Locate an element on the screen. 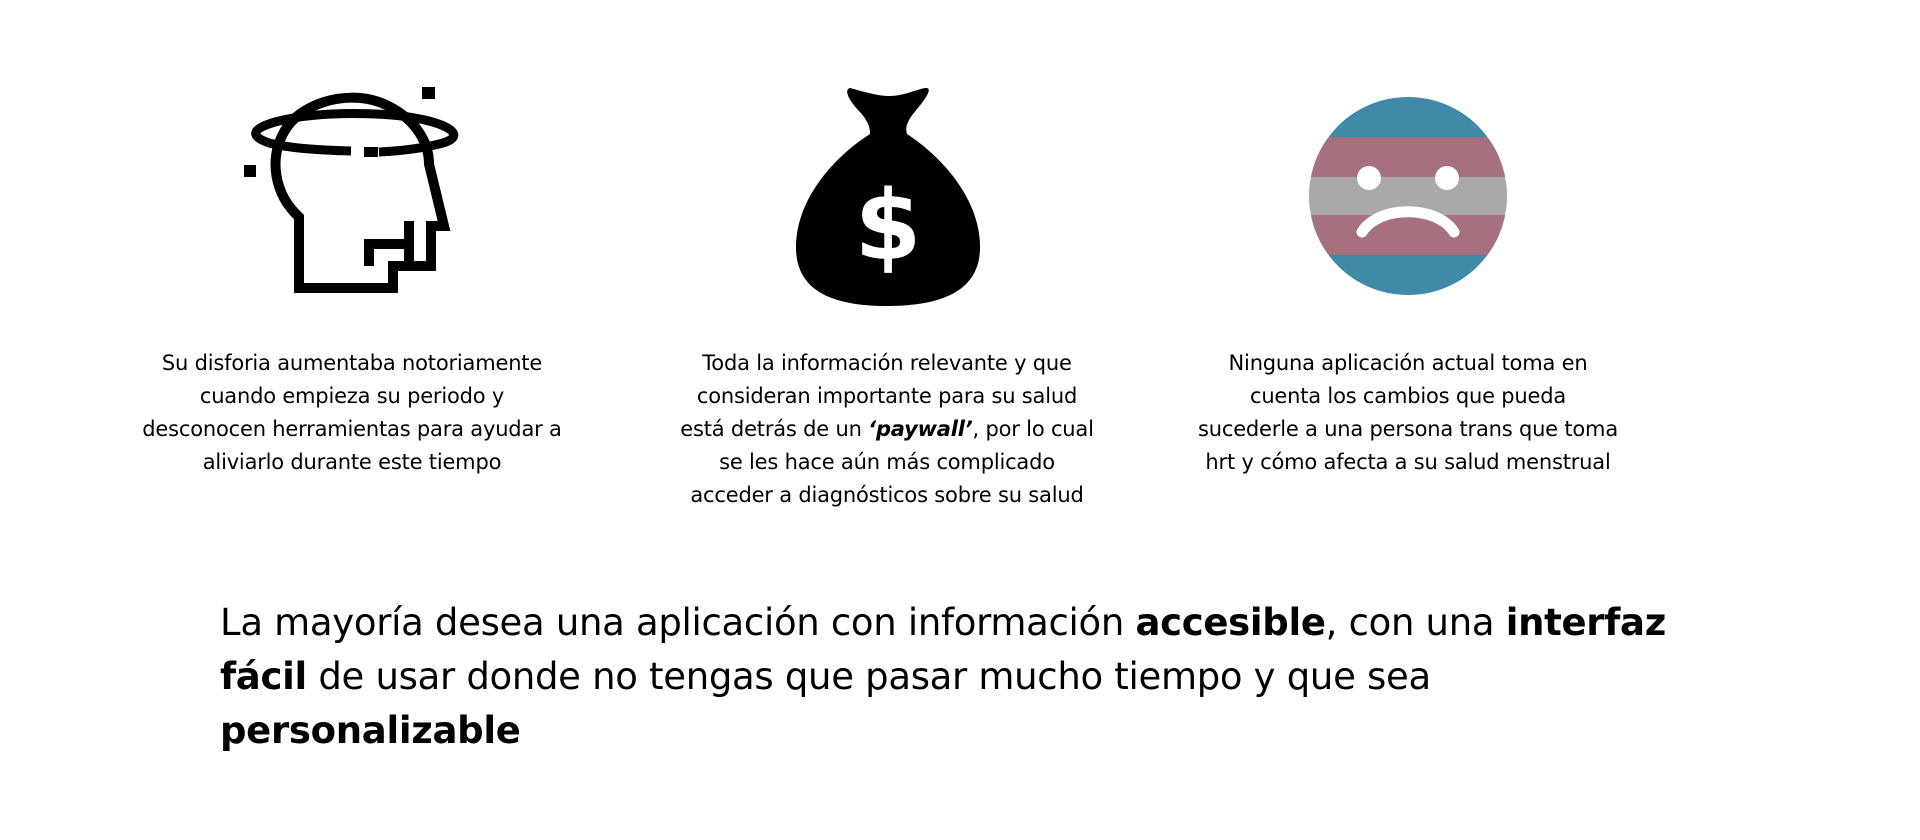  statement-part-2: , con una is located at coordinates (1415, 622).